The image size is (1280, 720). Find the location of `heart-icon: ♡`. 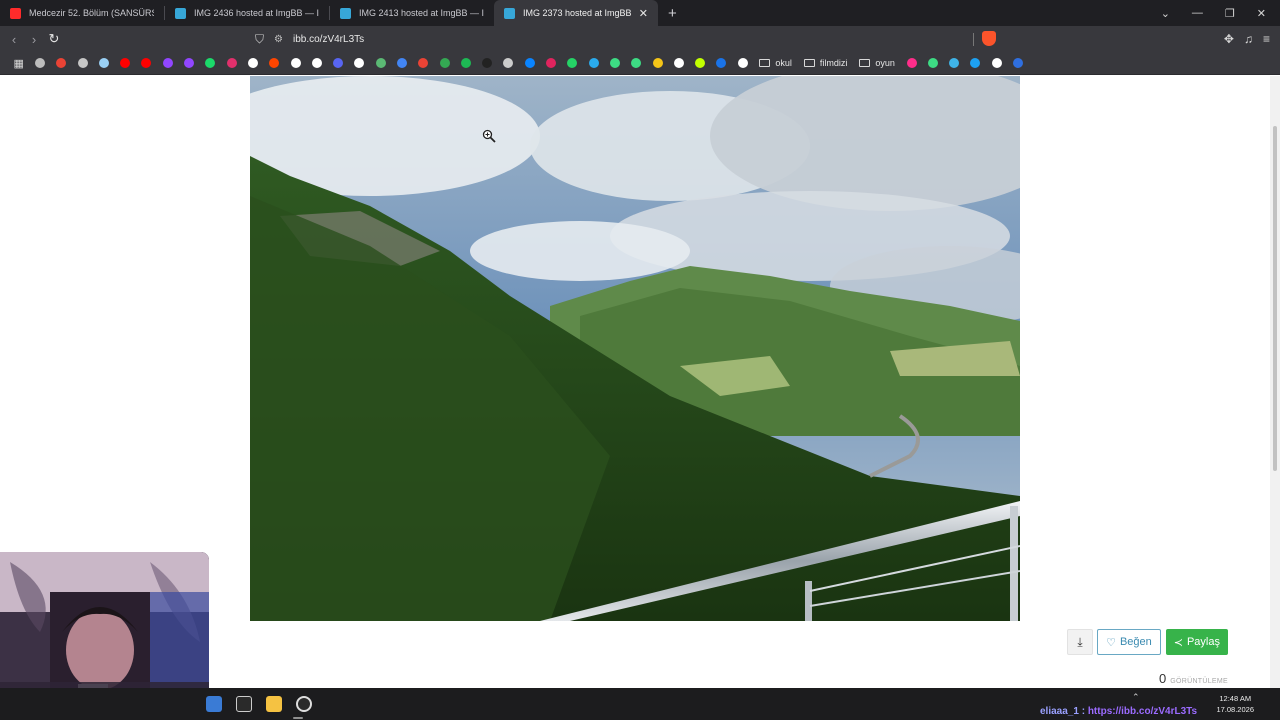

heart-icon: ♡ is located at coordinates (1111, 642).